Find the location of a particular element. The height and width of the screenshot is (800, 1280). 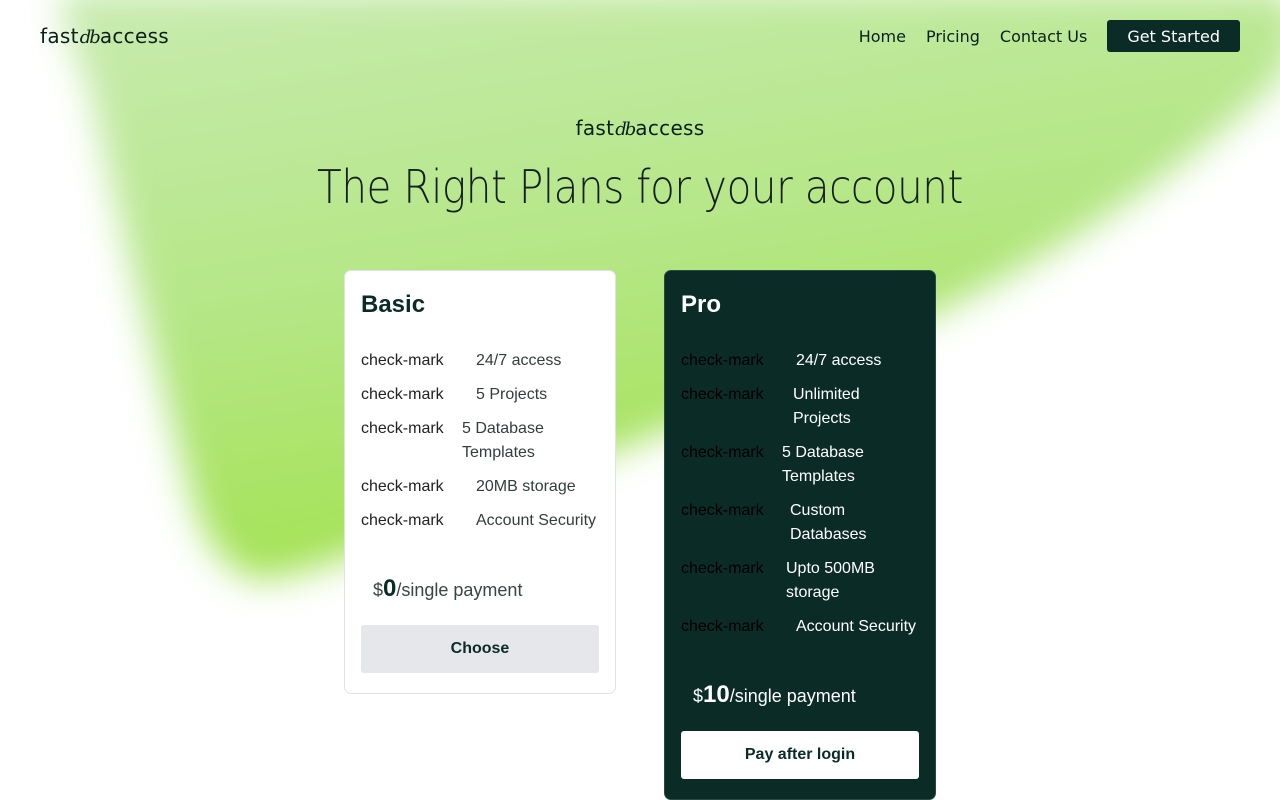

feature-item: check-mark 5 Projects is located at coordinates (480, 395).